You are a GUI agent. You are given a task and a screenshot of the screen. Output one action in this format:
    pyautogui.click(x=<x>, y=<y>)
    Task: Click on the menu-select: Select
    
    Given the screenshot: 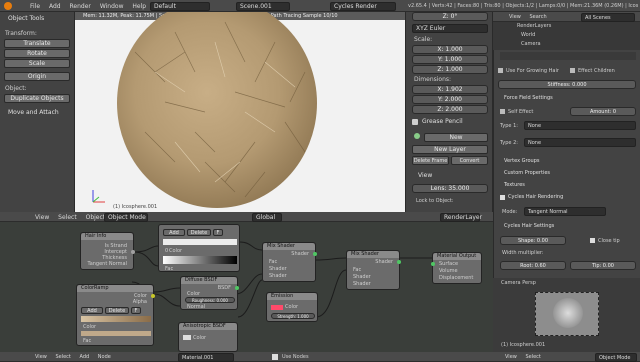 What is the action you would take?
    pyautogui.click(x=67, y=217)
    